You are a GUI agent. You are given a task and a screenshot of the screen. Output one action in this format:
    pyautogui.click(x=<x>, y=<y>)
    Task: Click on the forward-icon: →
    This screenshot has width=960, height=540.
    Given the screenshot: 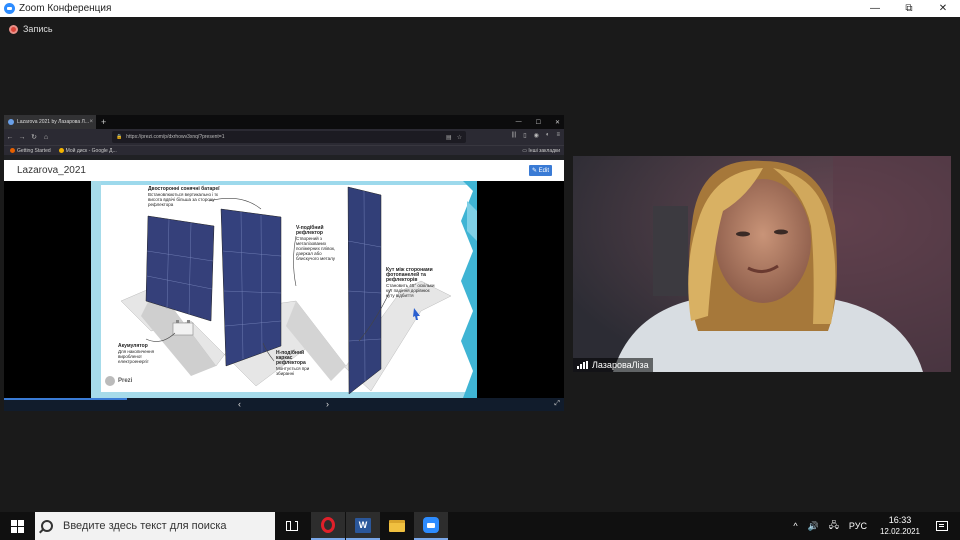 What is the action you would take?
    pyautogui.click(x=22, y=137)
    